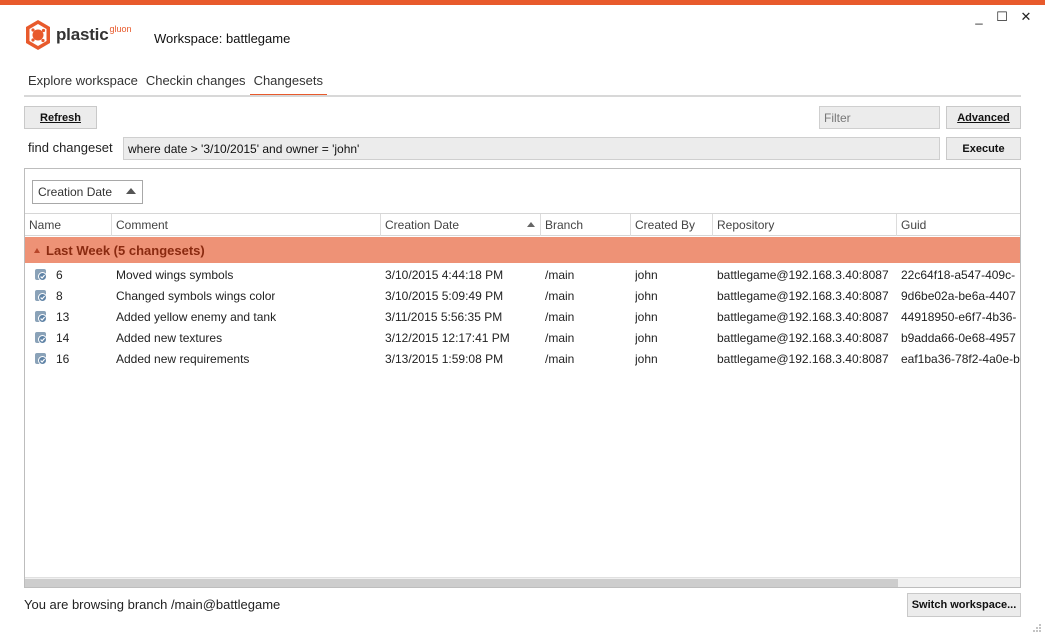 The width and height of the screenshot is (1045, 636). I want to click on cell-guid: 9d6be02a-be6a-4407, so click(958, 296).